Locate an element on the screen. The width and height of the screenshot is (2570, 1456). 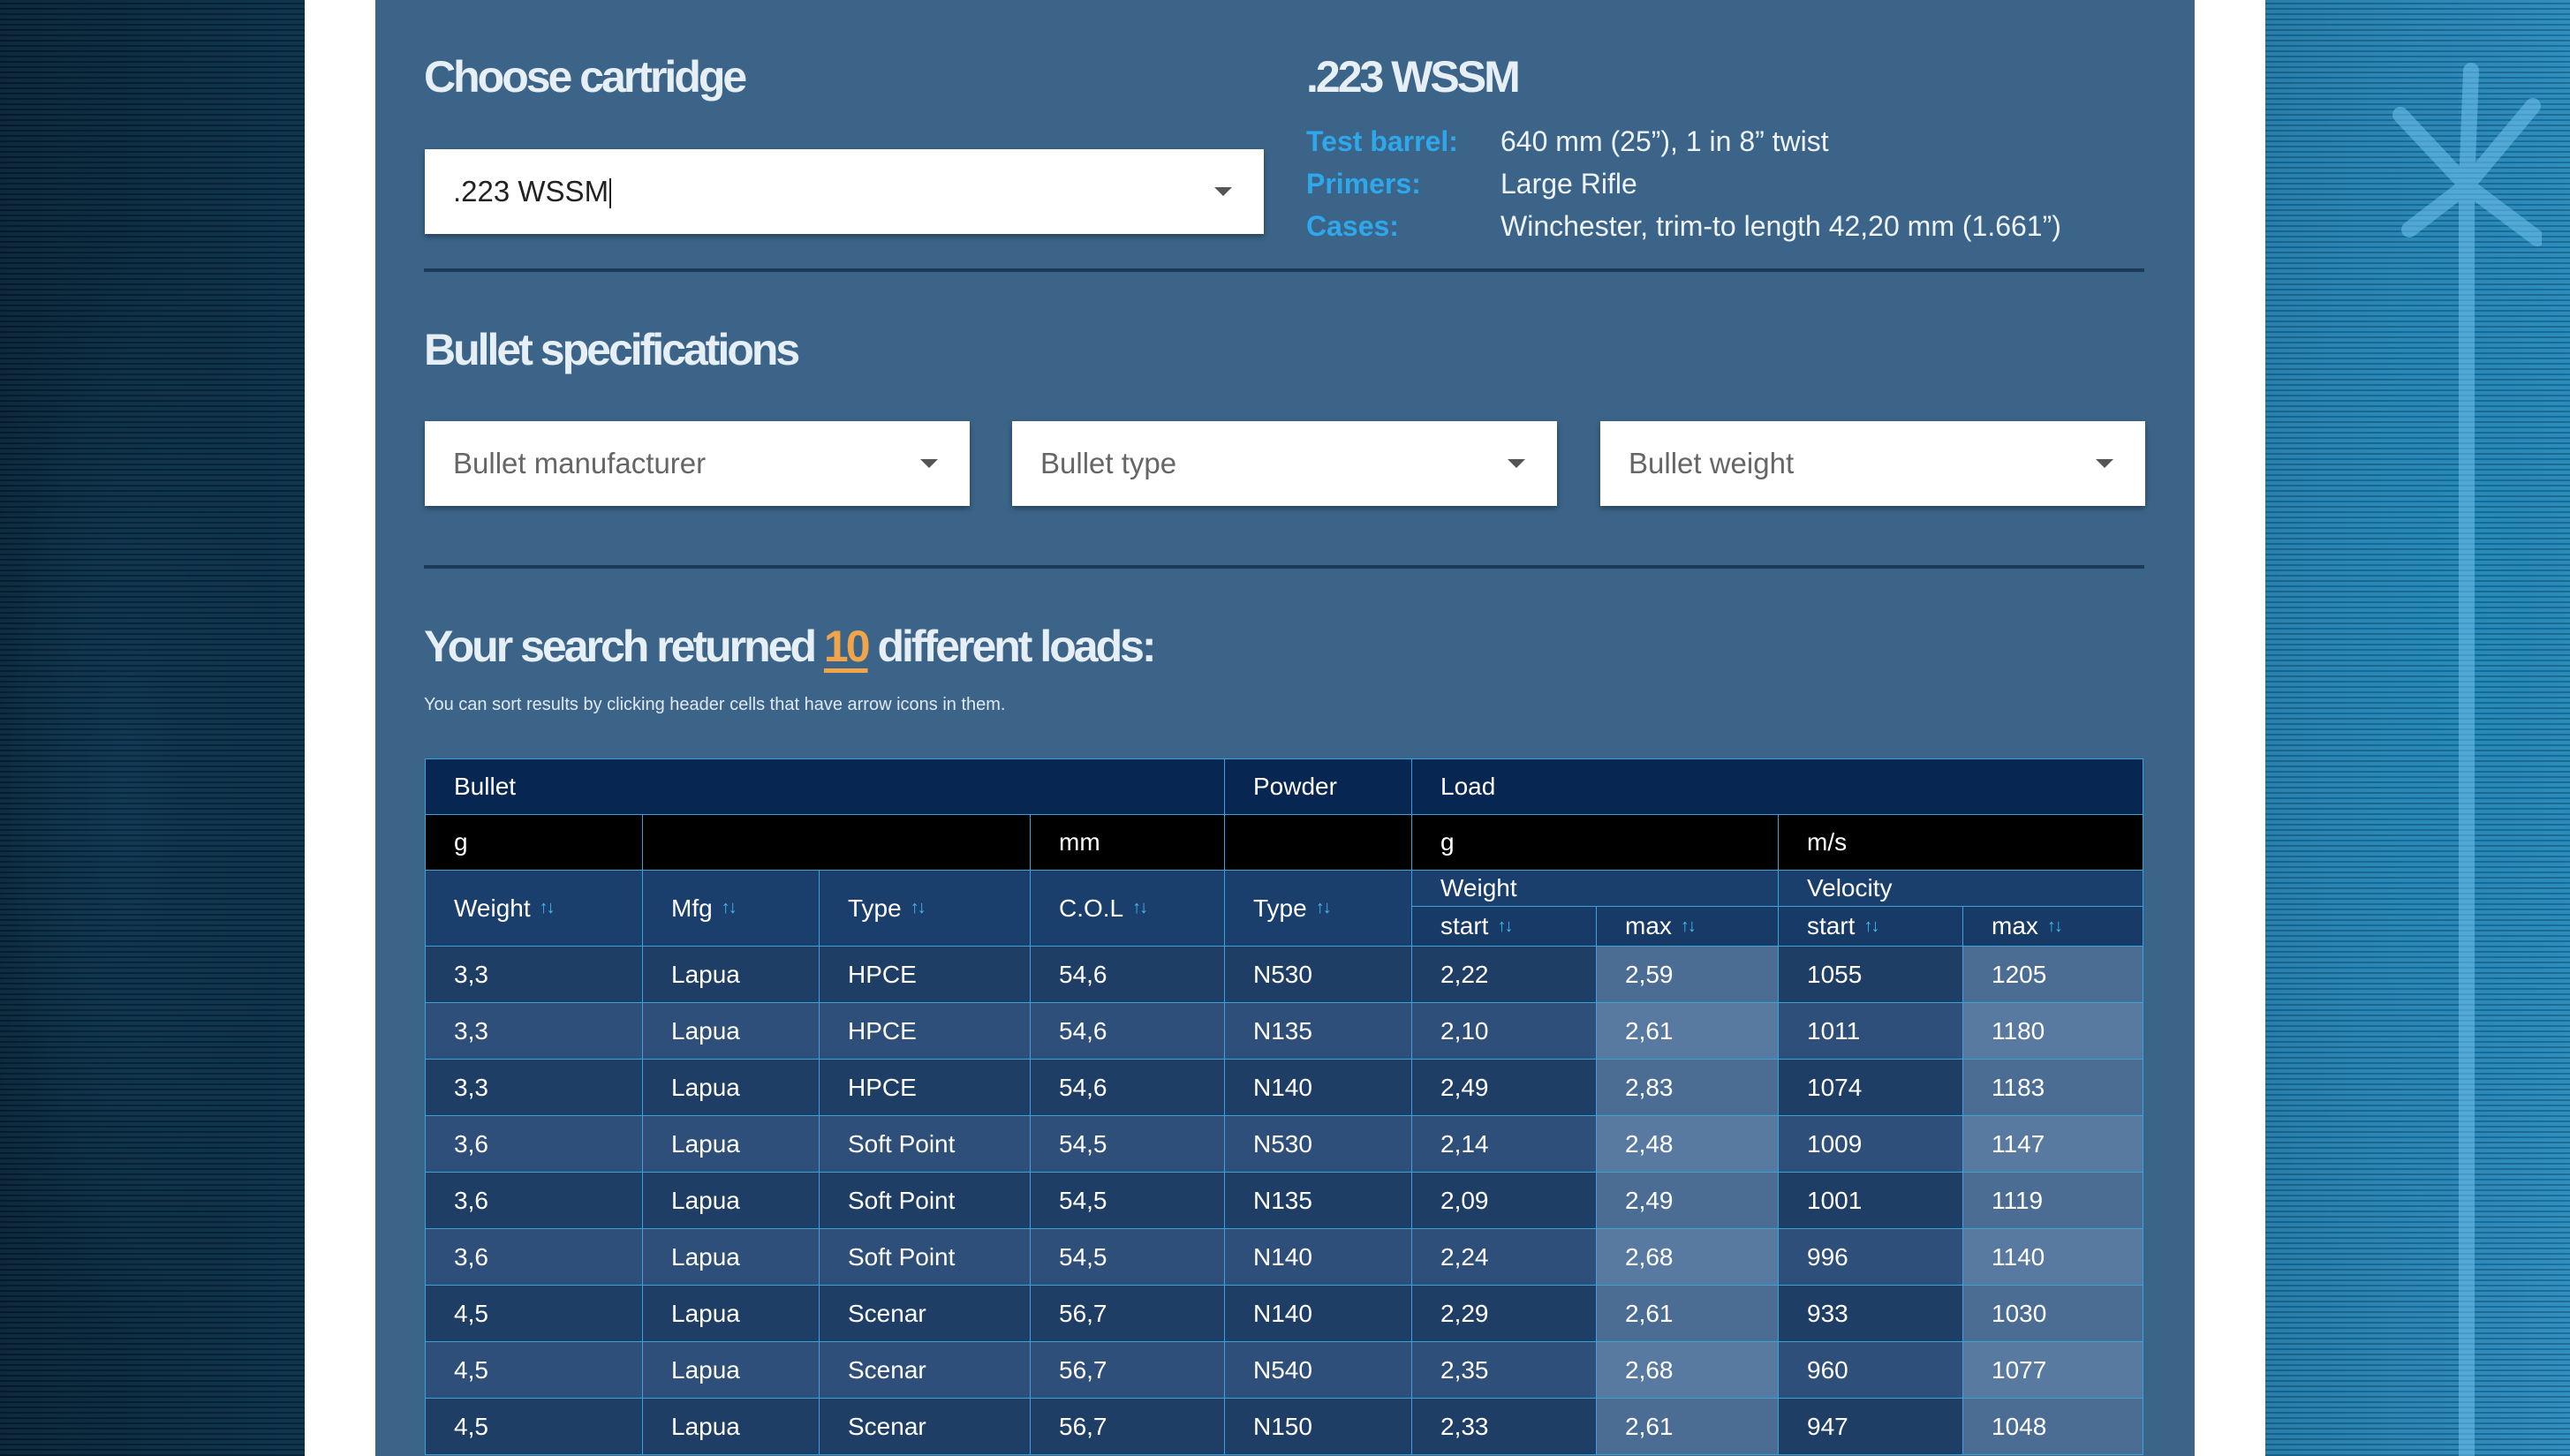
cell-col: 54,5 is located at coordinates (1127, 1257).